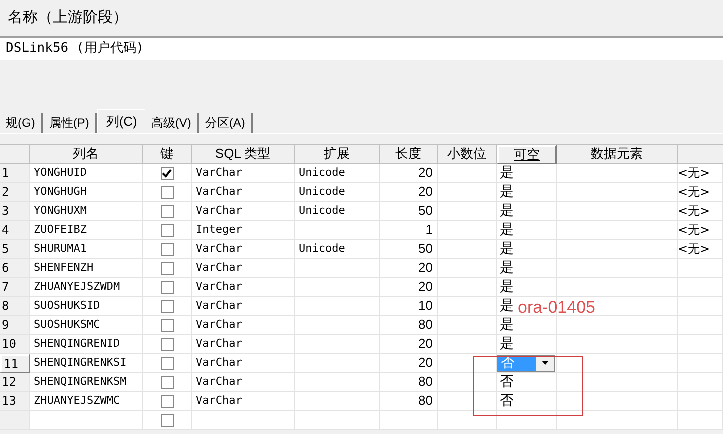 The height and width of the screenshot is (434, 723). Describe the element at coordinates (86, 154) in the screenshot. I see `column-header: 列名` at that location.